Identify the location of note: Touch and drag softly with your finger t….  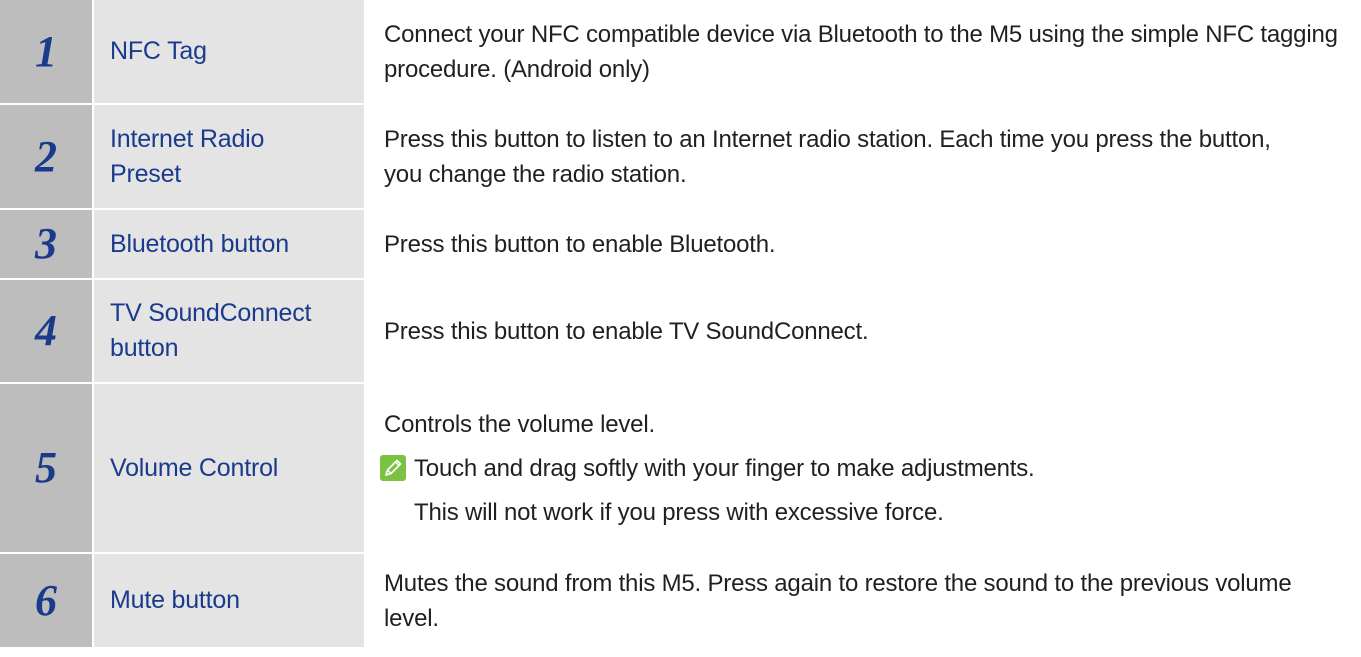
(870, 468).